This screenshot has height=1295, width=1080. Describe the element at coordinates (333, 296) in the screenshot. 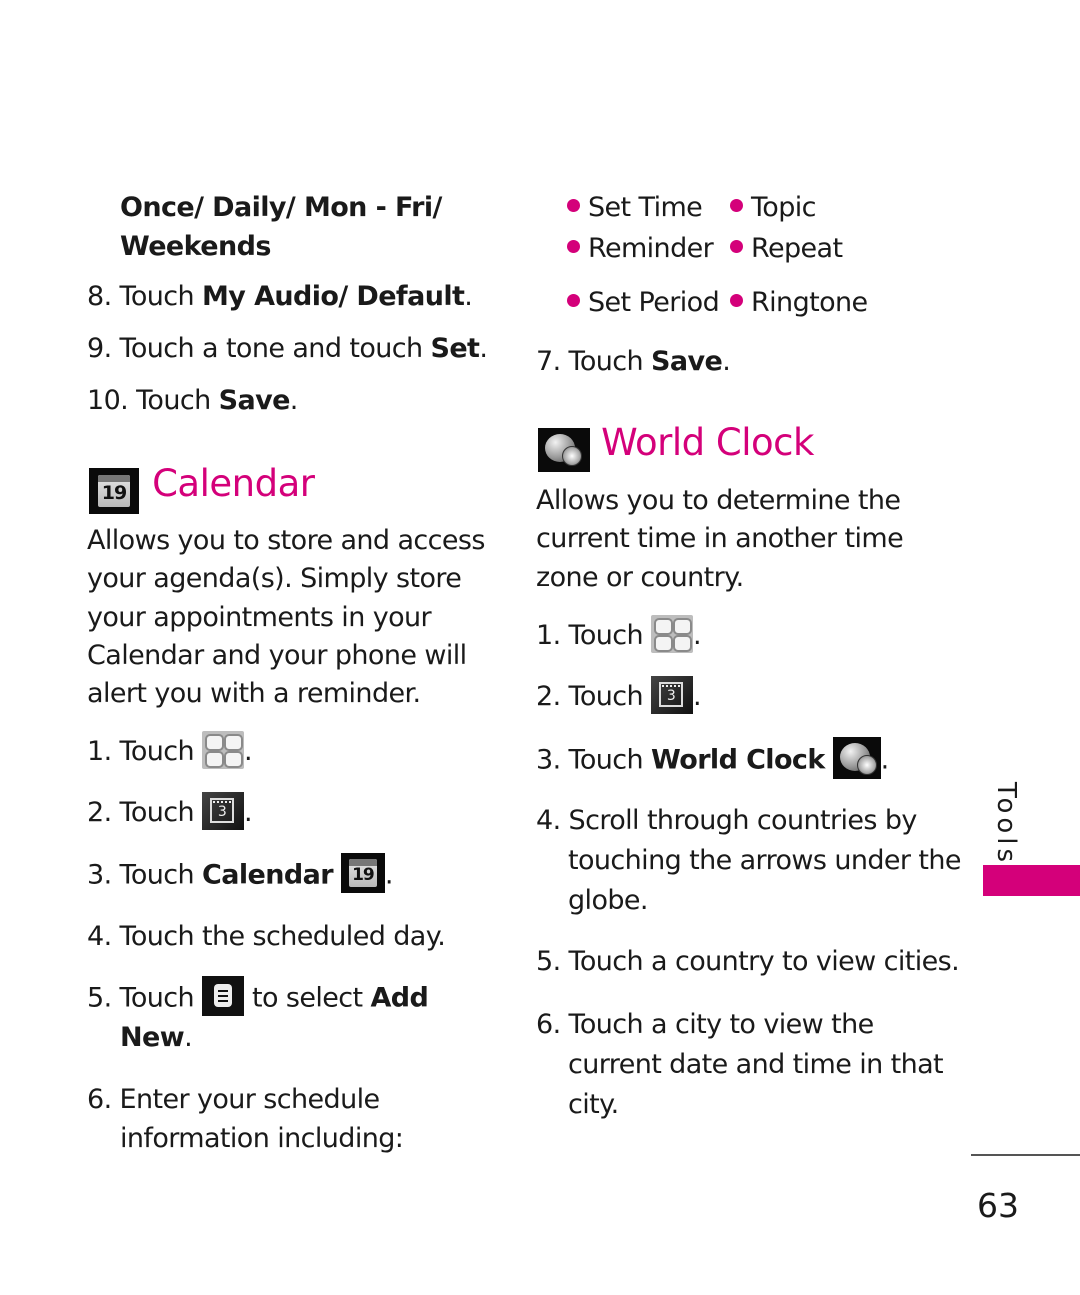

I see `menu-path: My Audio/ Default` at that location.